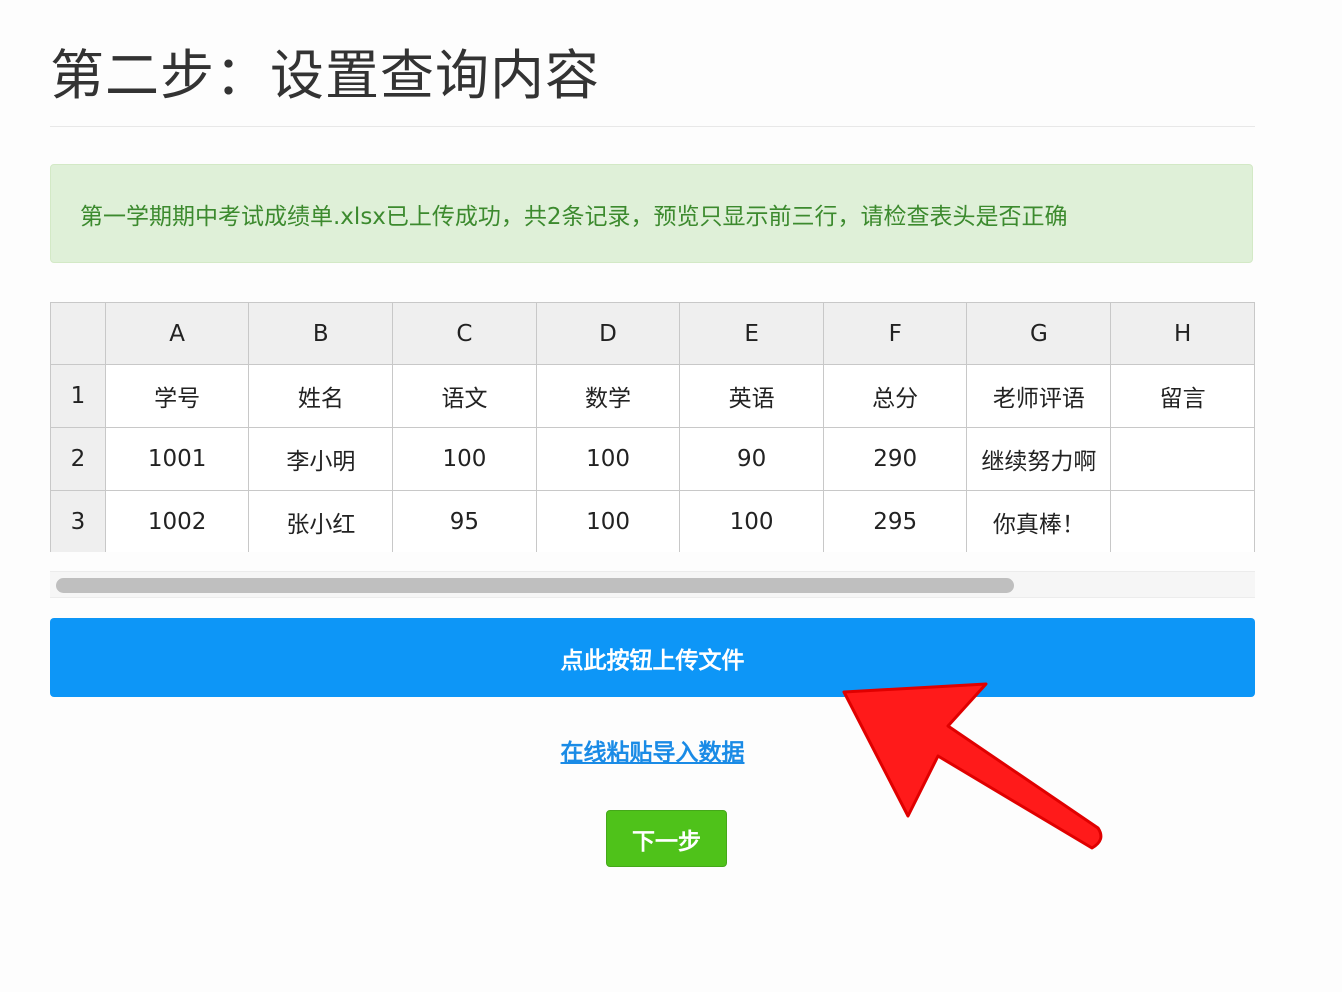 This screenshot has width=1342, height=992. I want to click on table-cell: 英语, so click(751, 396).